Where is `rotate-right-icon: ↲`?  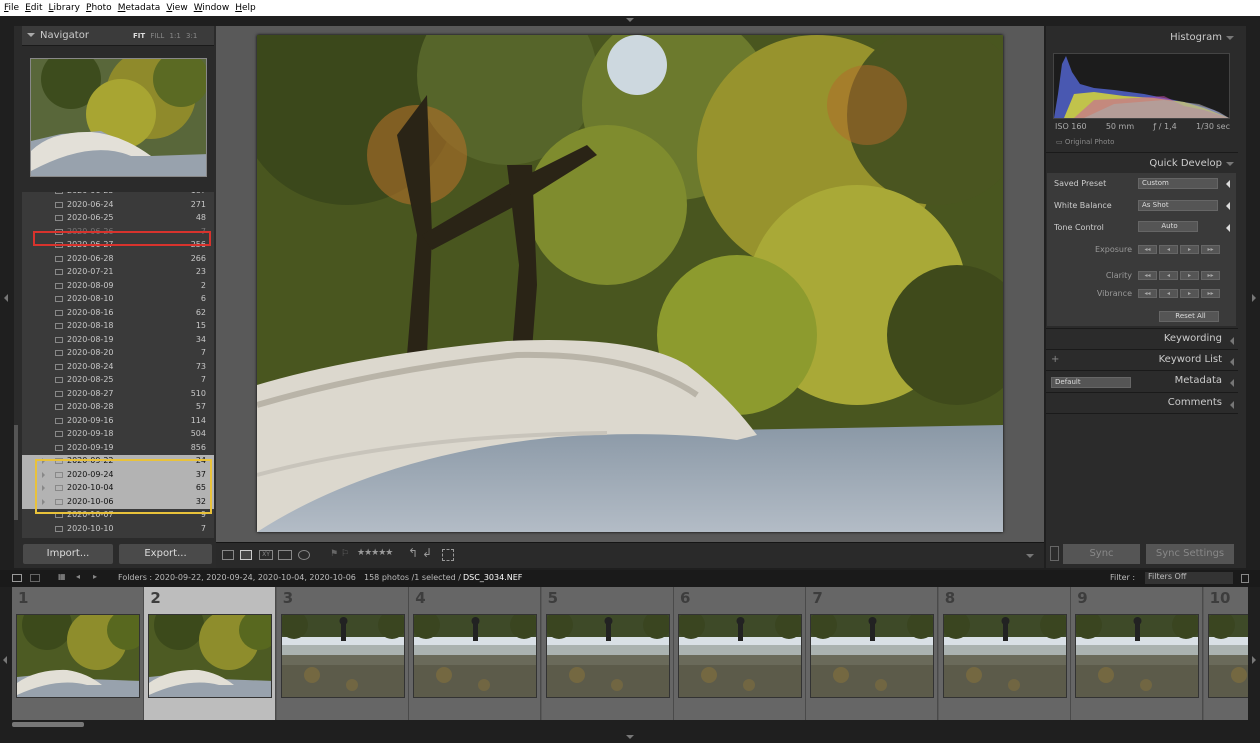 rotate-right-icon: ↲ is located at coordinates (427, 553).